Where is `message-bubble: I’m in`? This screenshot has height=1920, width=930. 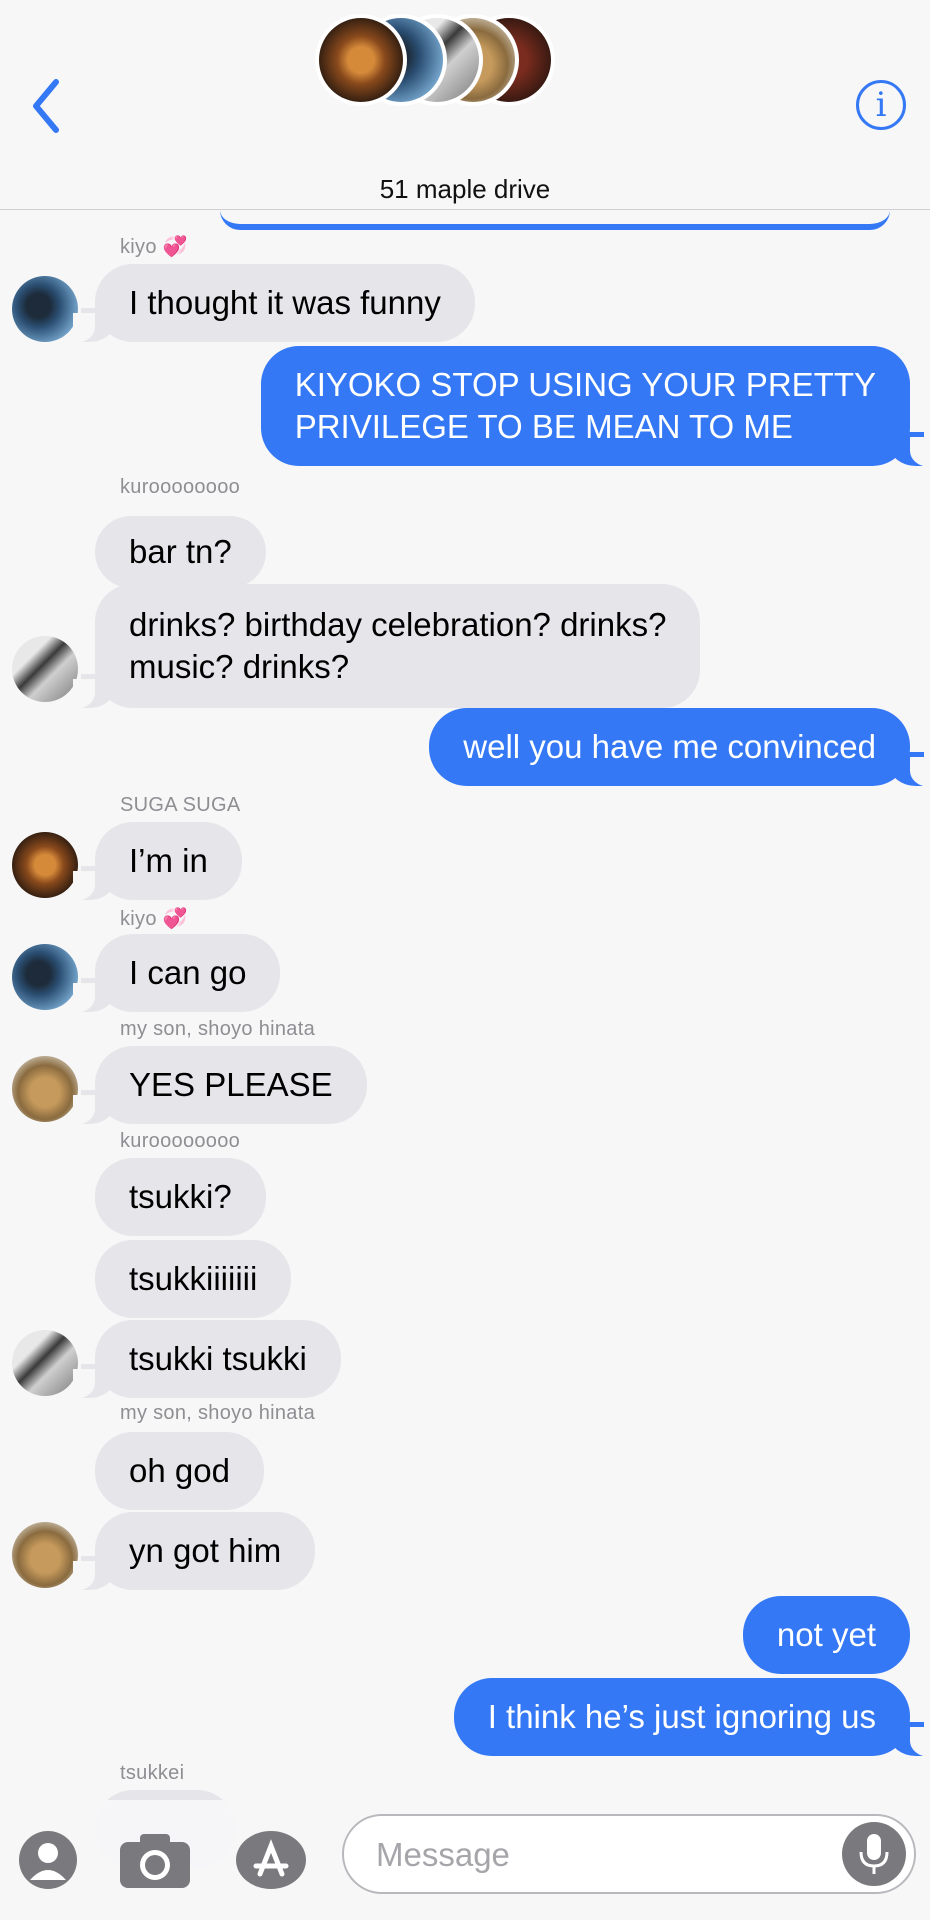
message-bubble: I’m in is located at coordinates (157, 861).